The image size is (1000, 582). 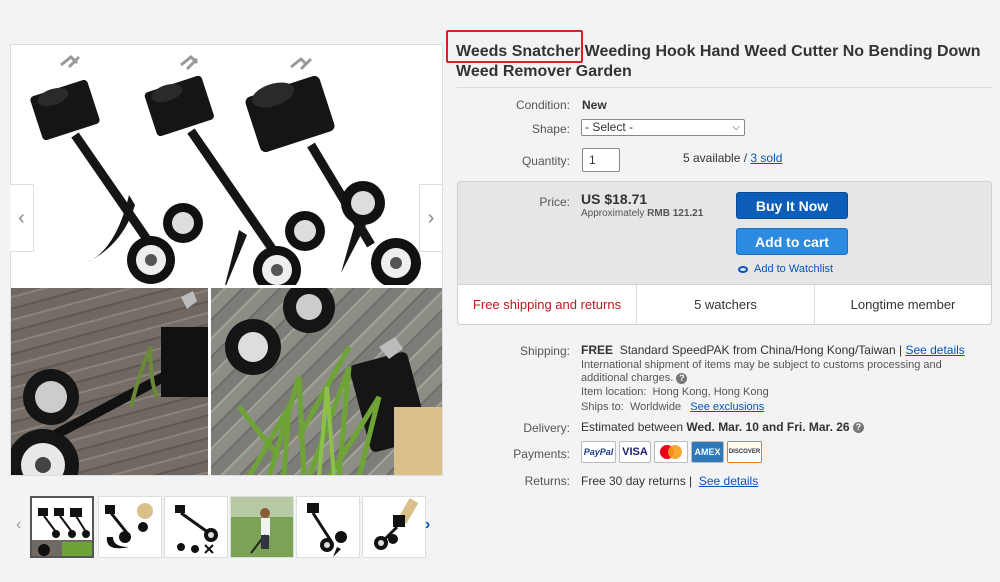 I want to click on buy-it-now-button: Buy It Now, so click(x=792, y=205).